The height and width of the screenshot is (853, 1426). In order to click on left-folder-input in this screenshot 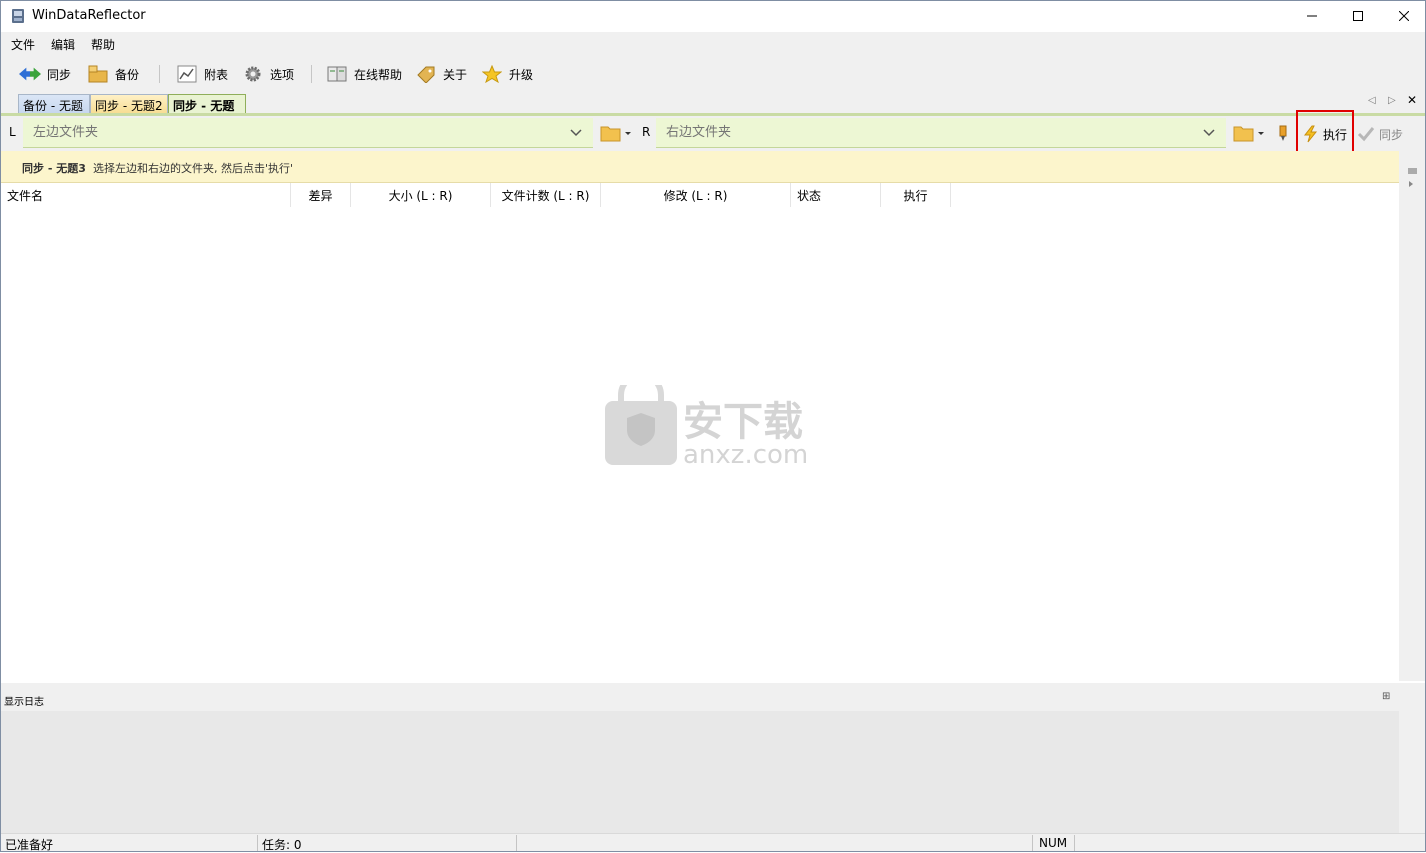, I will do `click(308, 132)`.